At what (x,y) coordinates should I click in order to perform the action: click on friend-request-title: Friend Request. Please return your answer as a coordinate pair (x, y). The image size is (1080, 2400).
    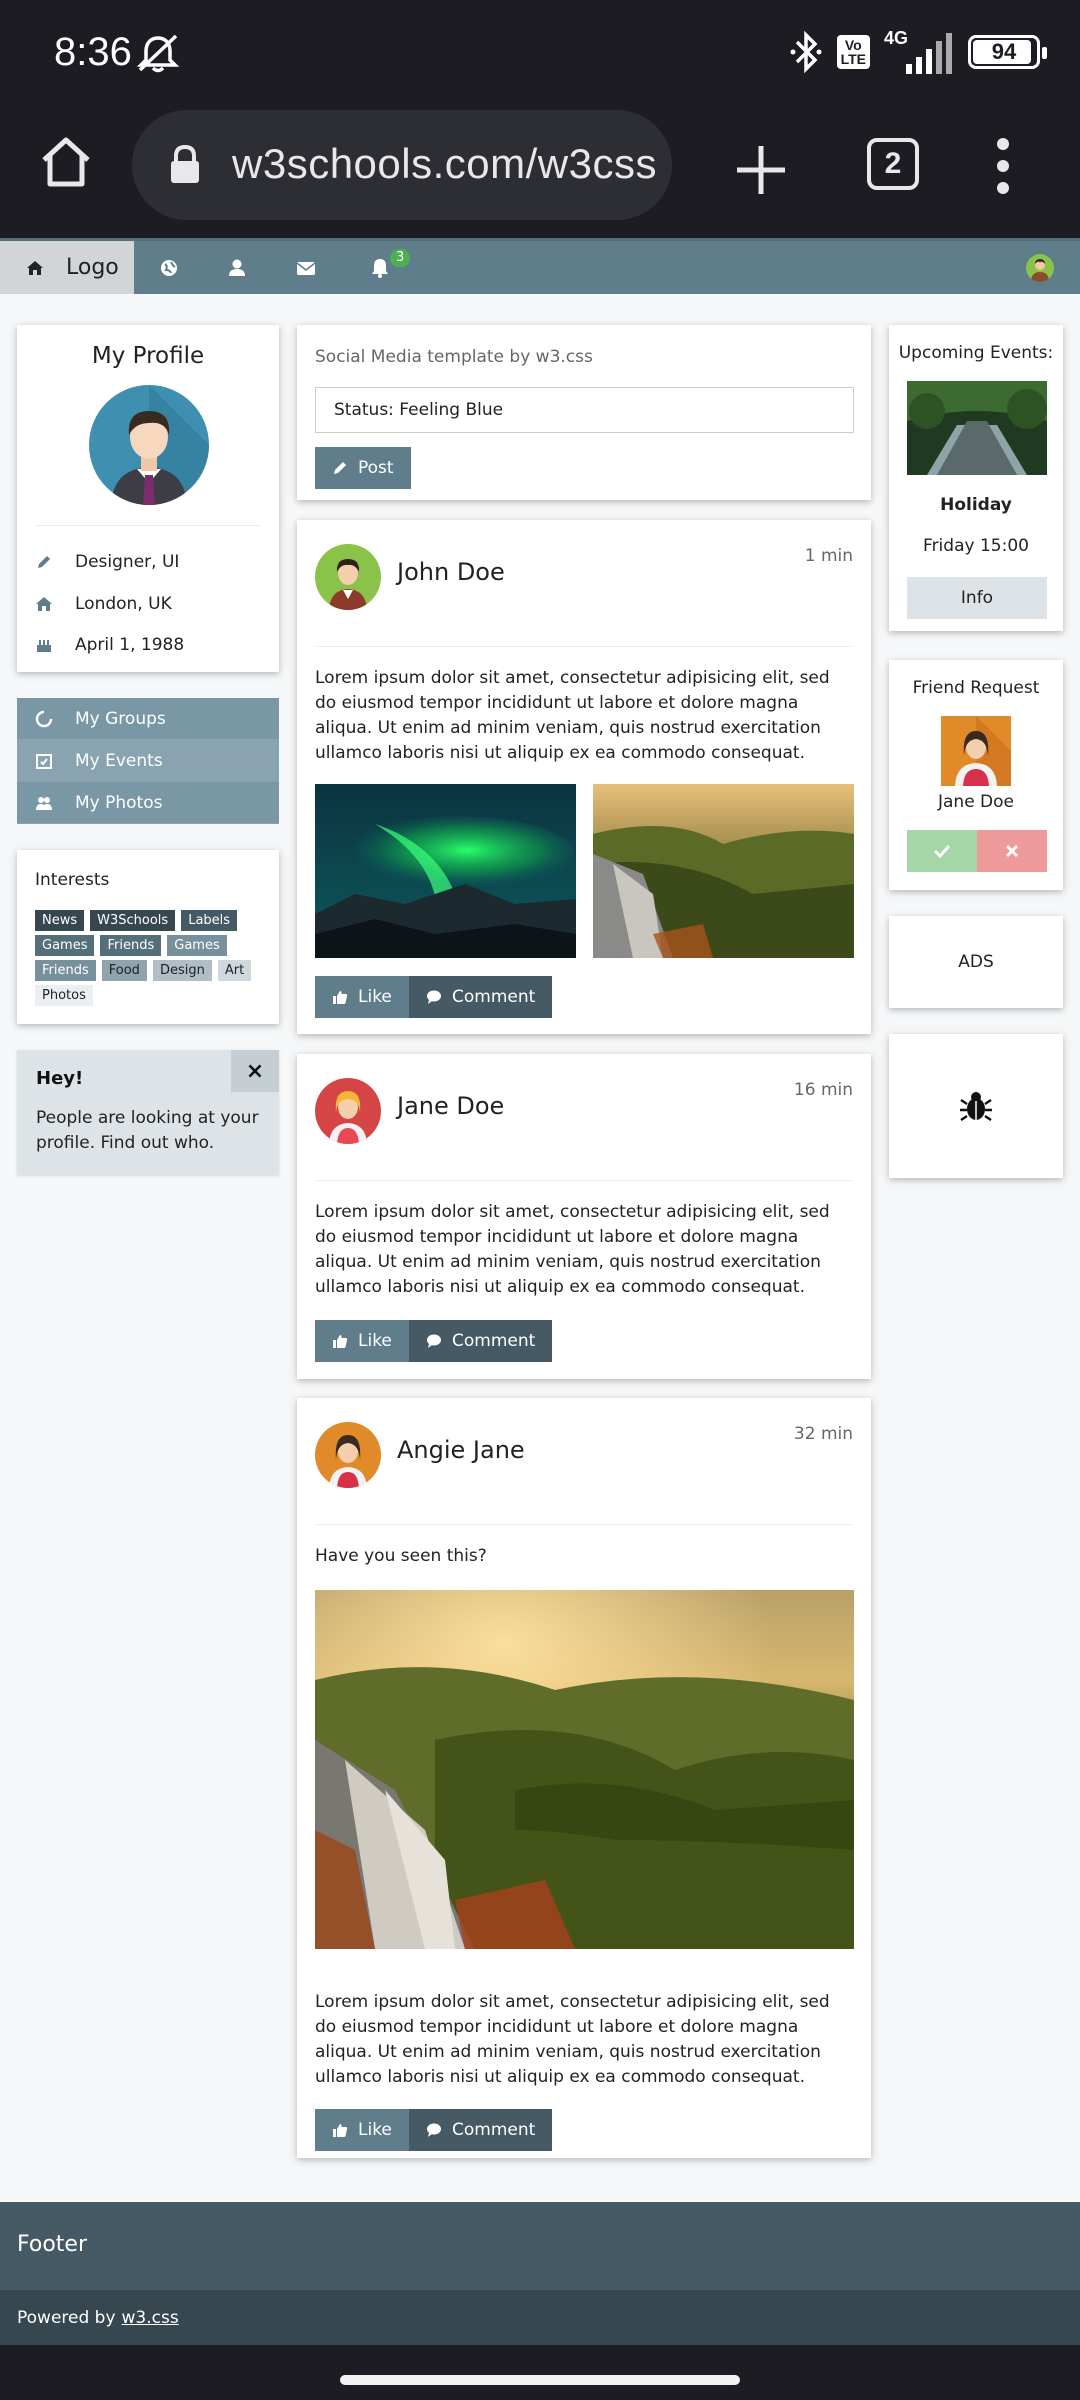
    Looking at the image, I should click on (976, 688).